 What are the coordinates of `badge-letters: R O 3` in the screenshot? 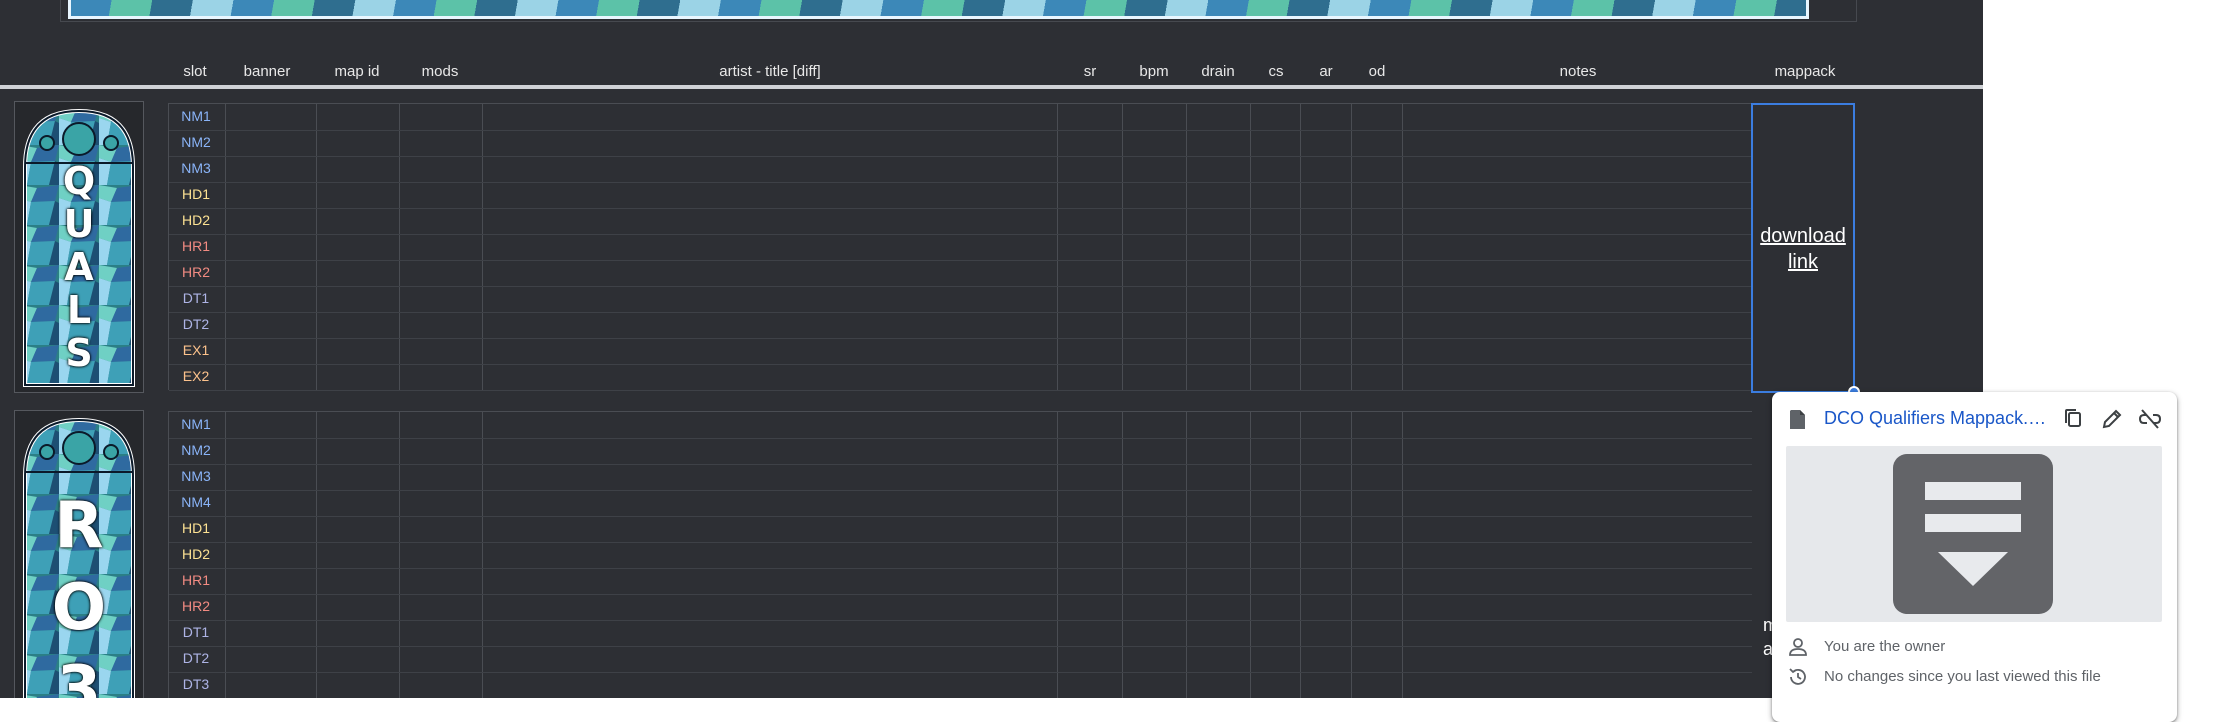 It's located at (79, 593).